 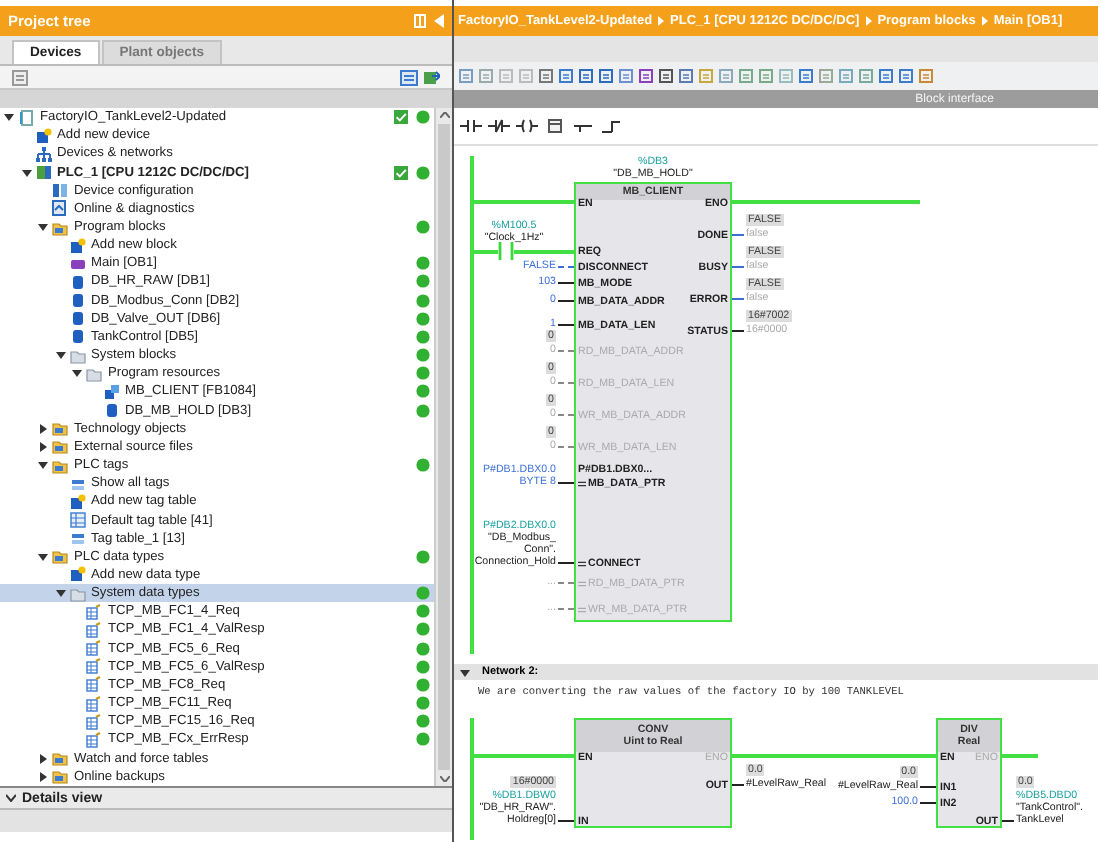 I want to click on cpu-module-icon, so click(x=43, y=172).